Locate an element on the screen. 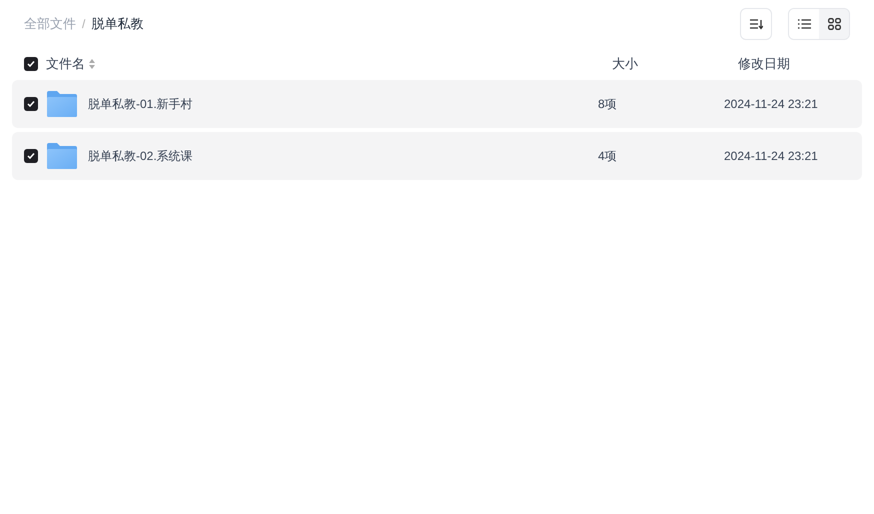 The height and width of the screenshot is (514, 874). sort-button is located at coordinates (756, 24).